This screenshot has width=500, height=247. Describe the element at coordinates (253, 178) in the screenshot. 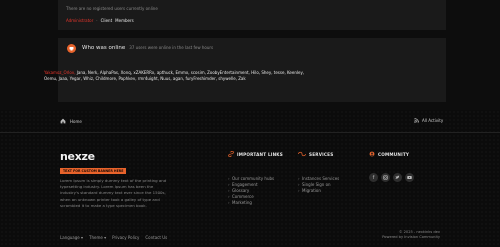

I see `footer-link-label: Our community hubs` at that location.